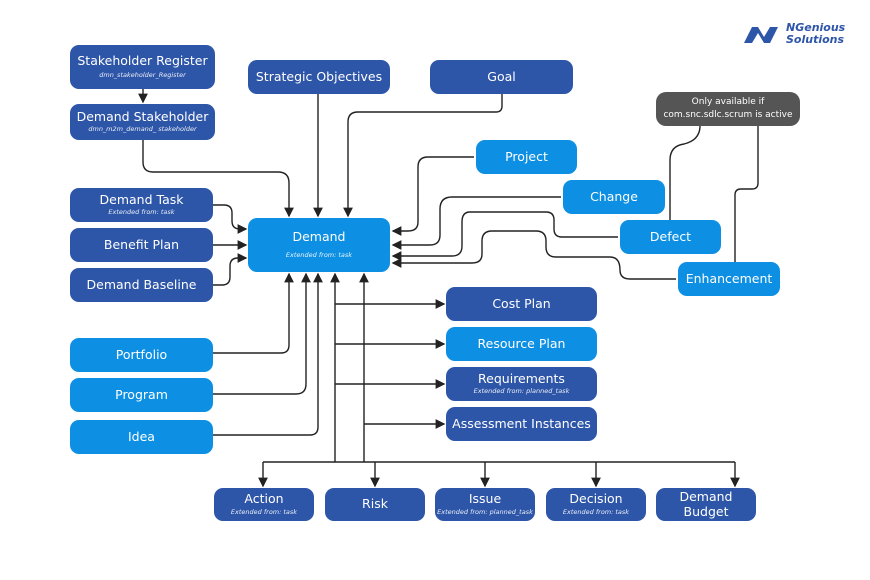  Describe the element at coordinates (230, 219) in the screenshot. I see `edge-task-demand` at that location.